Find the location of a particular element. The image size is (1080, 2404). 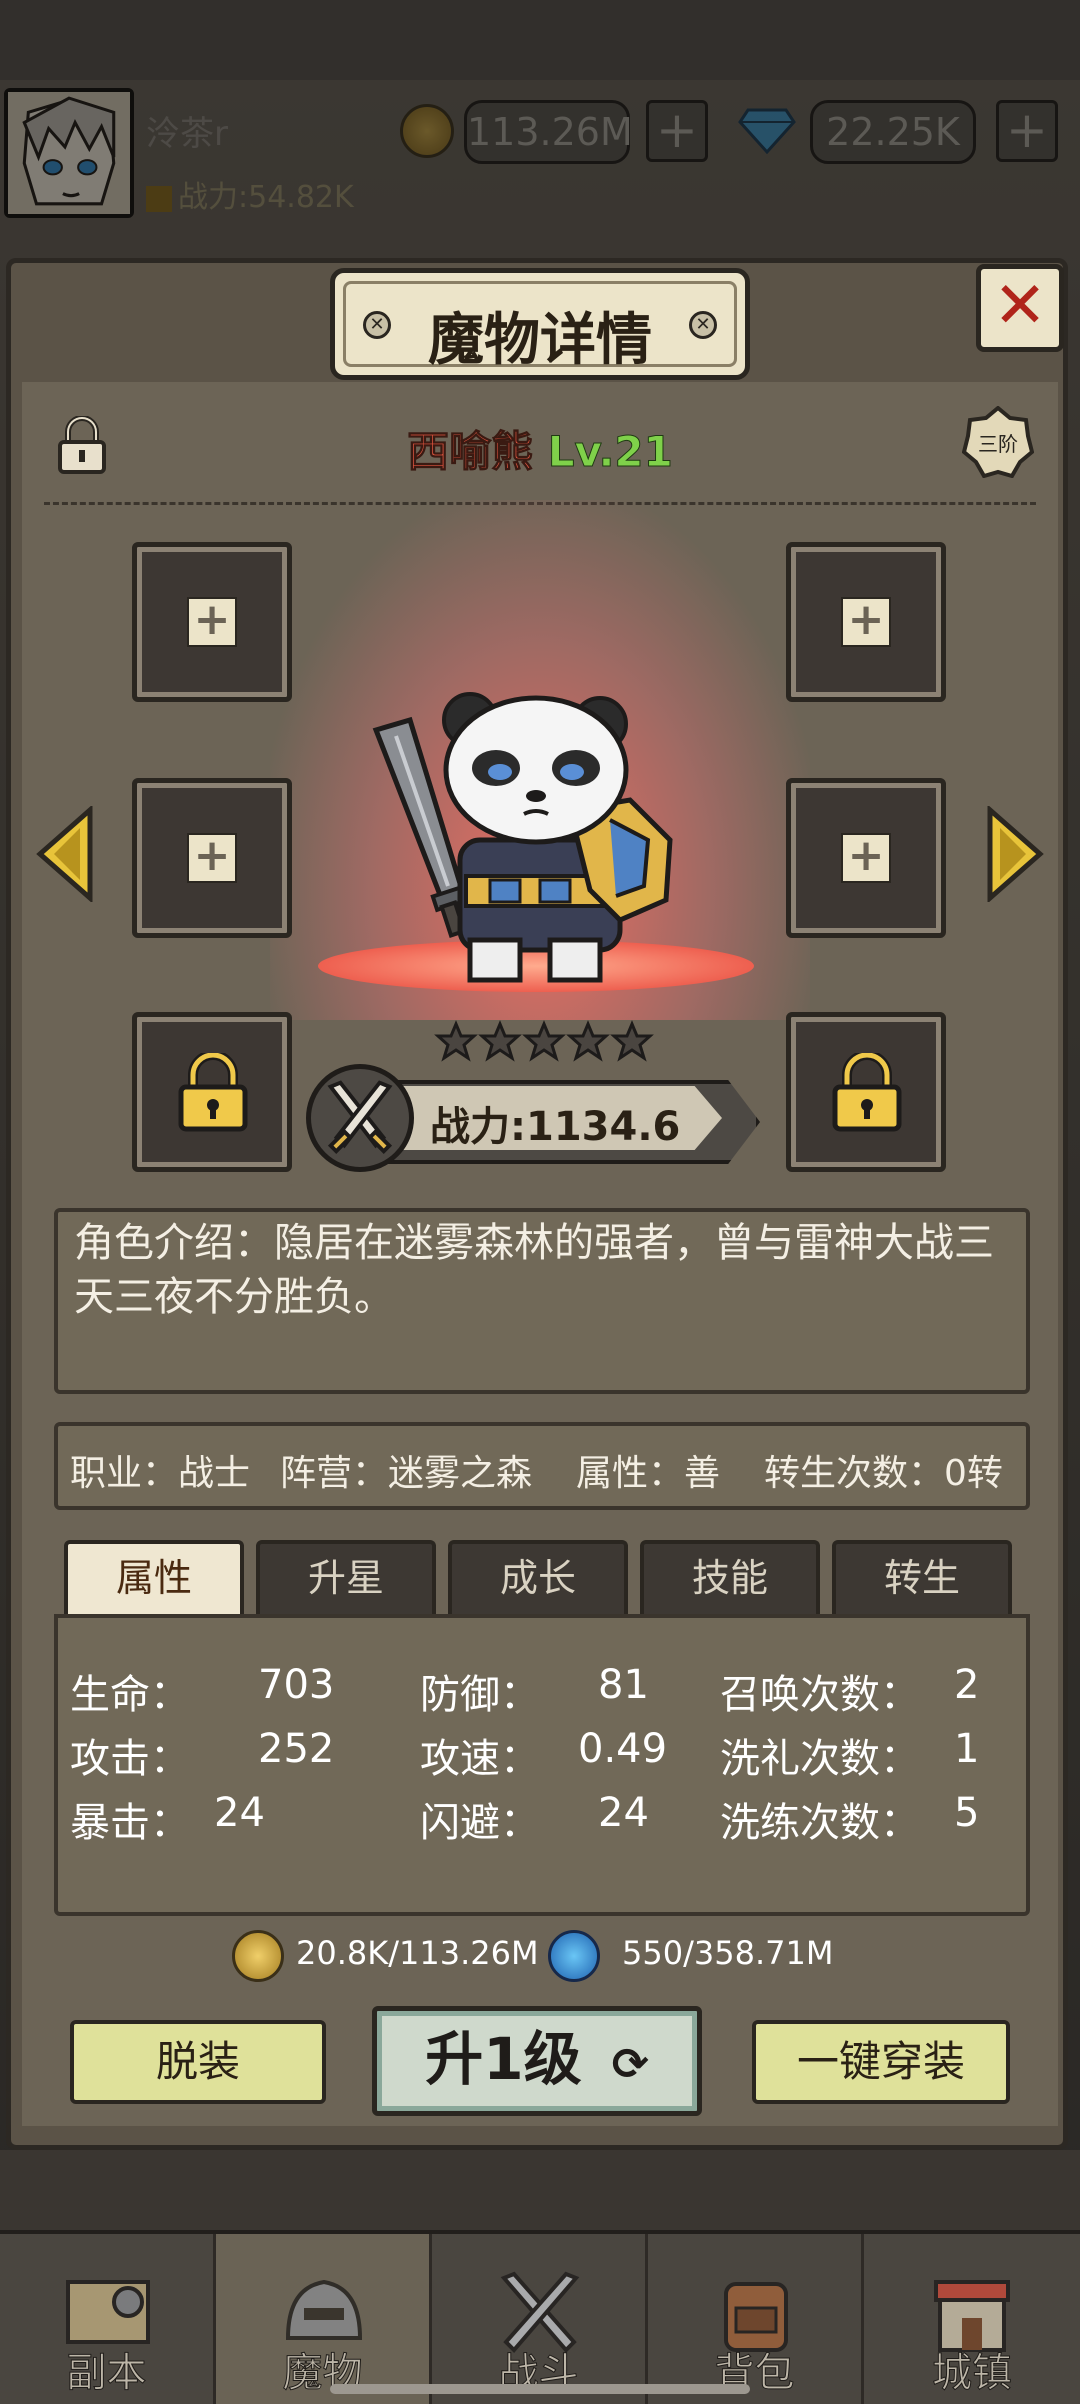

tier-badge: 三阶 is located at coordinates (998, 442).